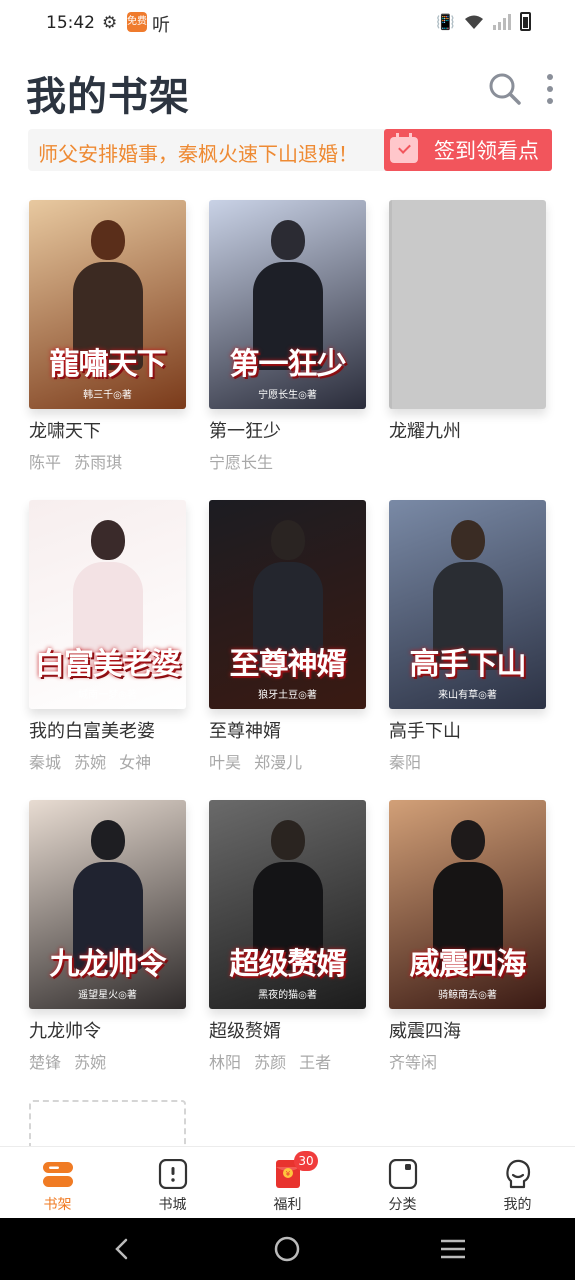  I want to click on checkin-button: 签到领看点, so click(468, 150).